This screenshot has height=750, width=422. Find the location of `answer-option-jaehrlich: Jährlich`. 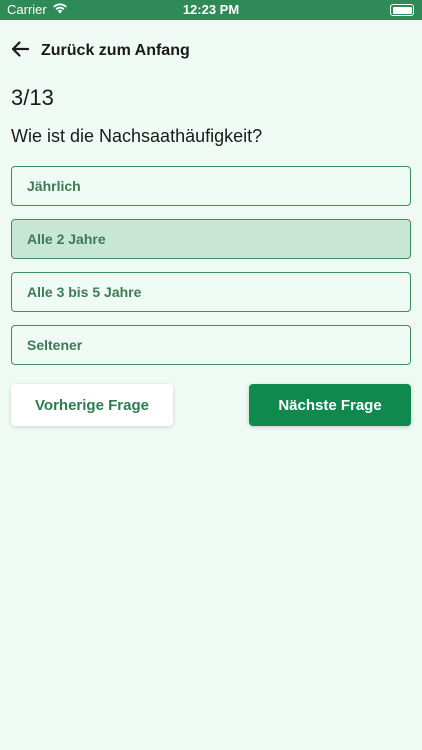

answer-option-jaehrlich: Jährlich is located at coordinates (211, 186).